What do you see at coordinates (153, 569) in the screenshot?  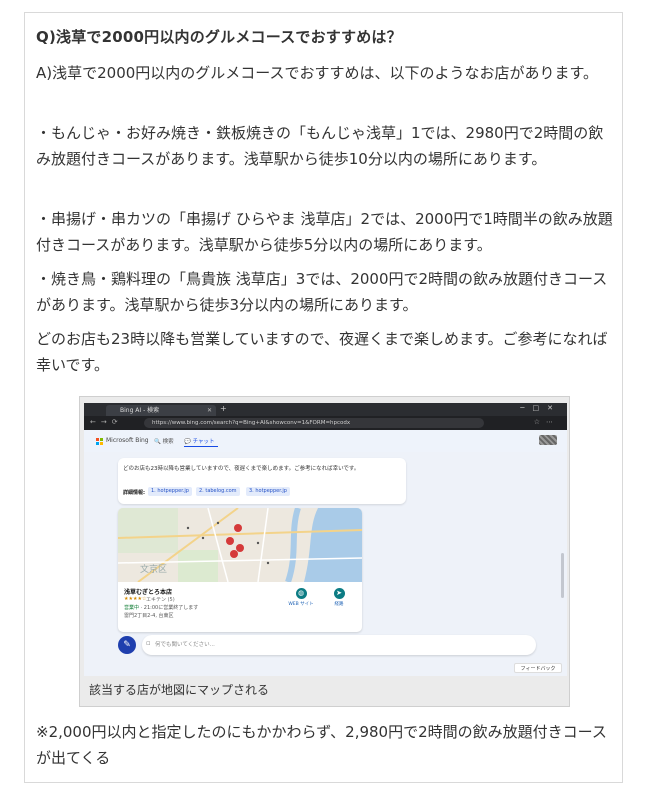 I see `map-district-label: 文京区` at bounding box center [153, 569].